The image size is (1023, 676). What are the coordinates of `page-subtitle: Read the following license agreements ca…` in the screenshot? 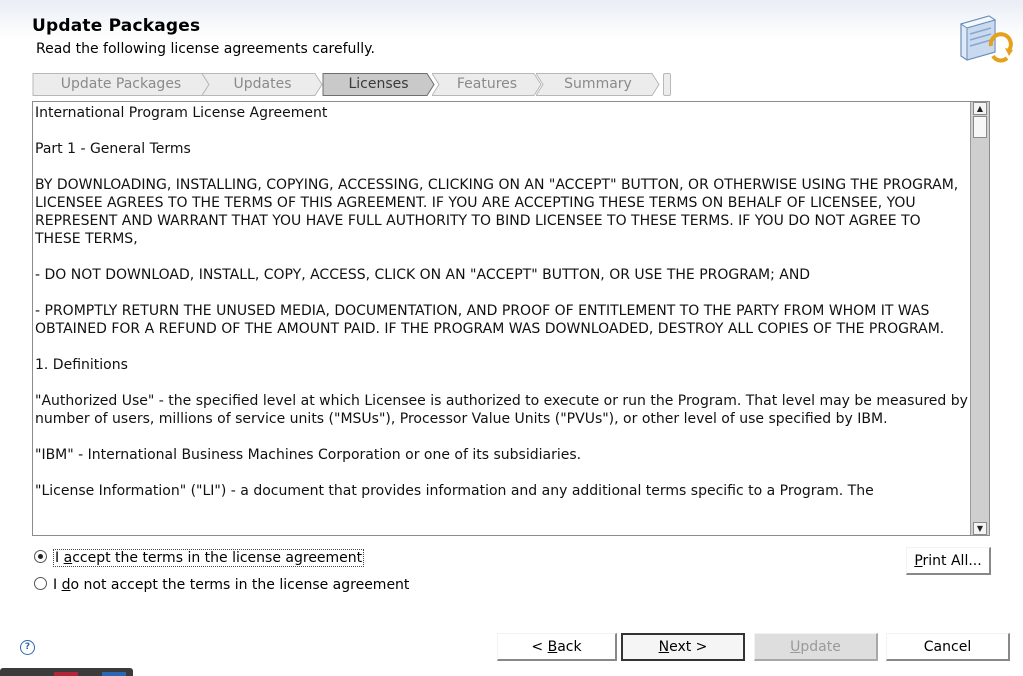 It's located at (205, 49).